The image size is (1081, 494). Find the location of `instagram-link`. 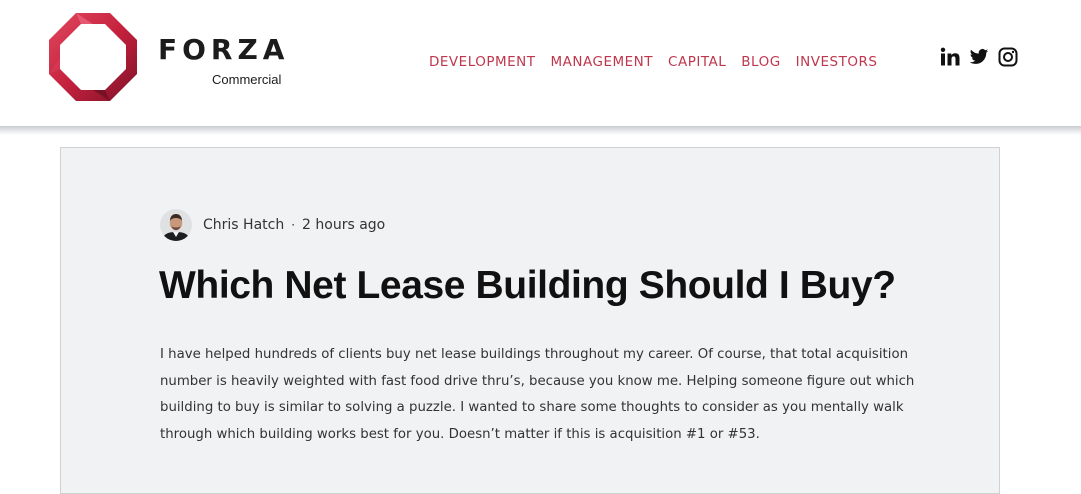

instagram-link is located at coordinates (1008, 57).